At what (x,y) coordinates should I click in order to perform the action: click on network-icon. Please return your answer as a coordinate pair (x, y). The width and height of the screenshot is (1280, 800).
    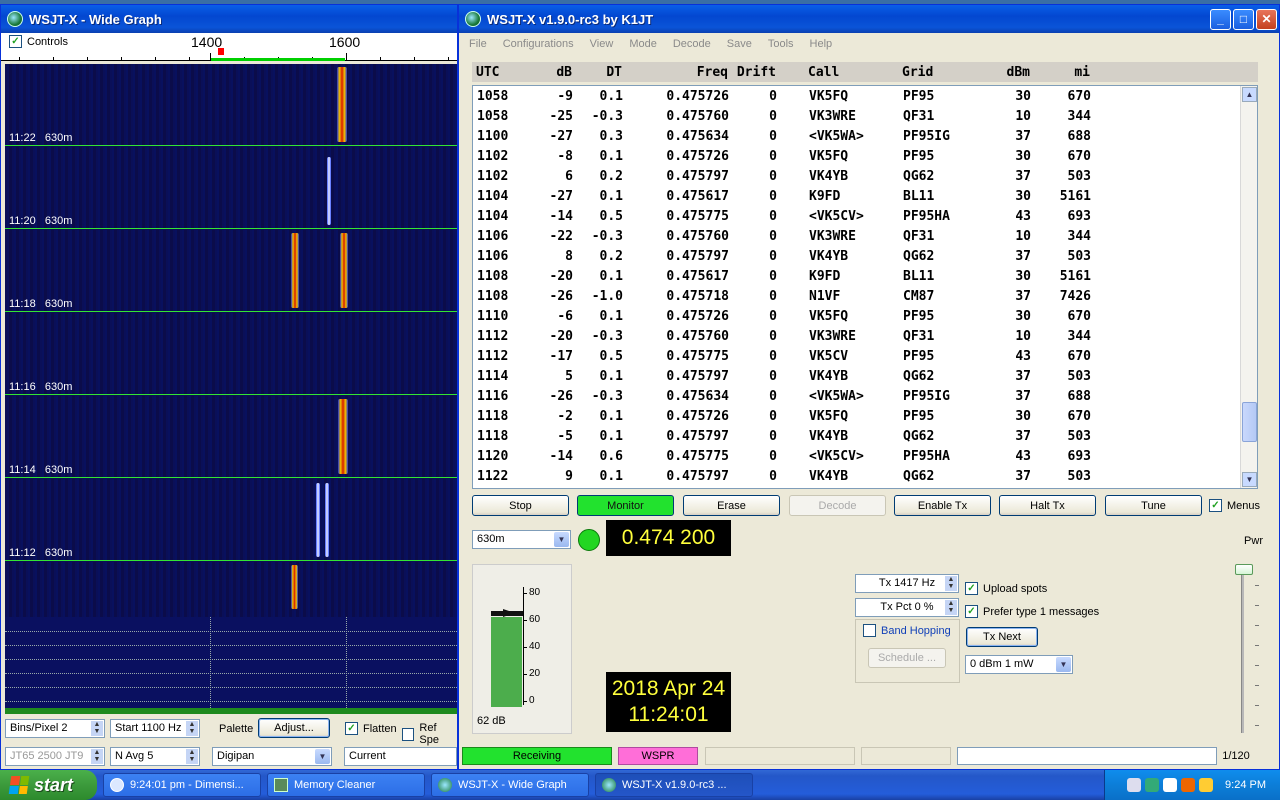
    Looking at the image, I should click on (1152, 785).